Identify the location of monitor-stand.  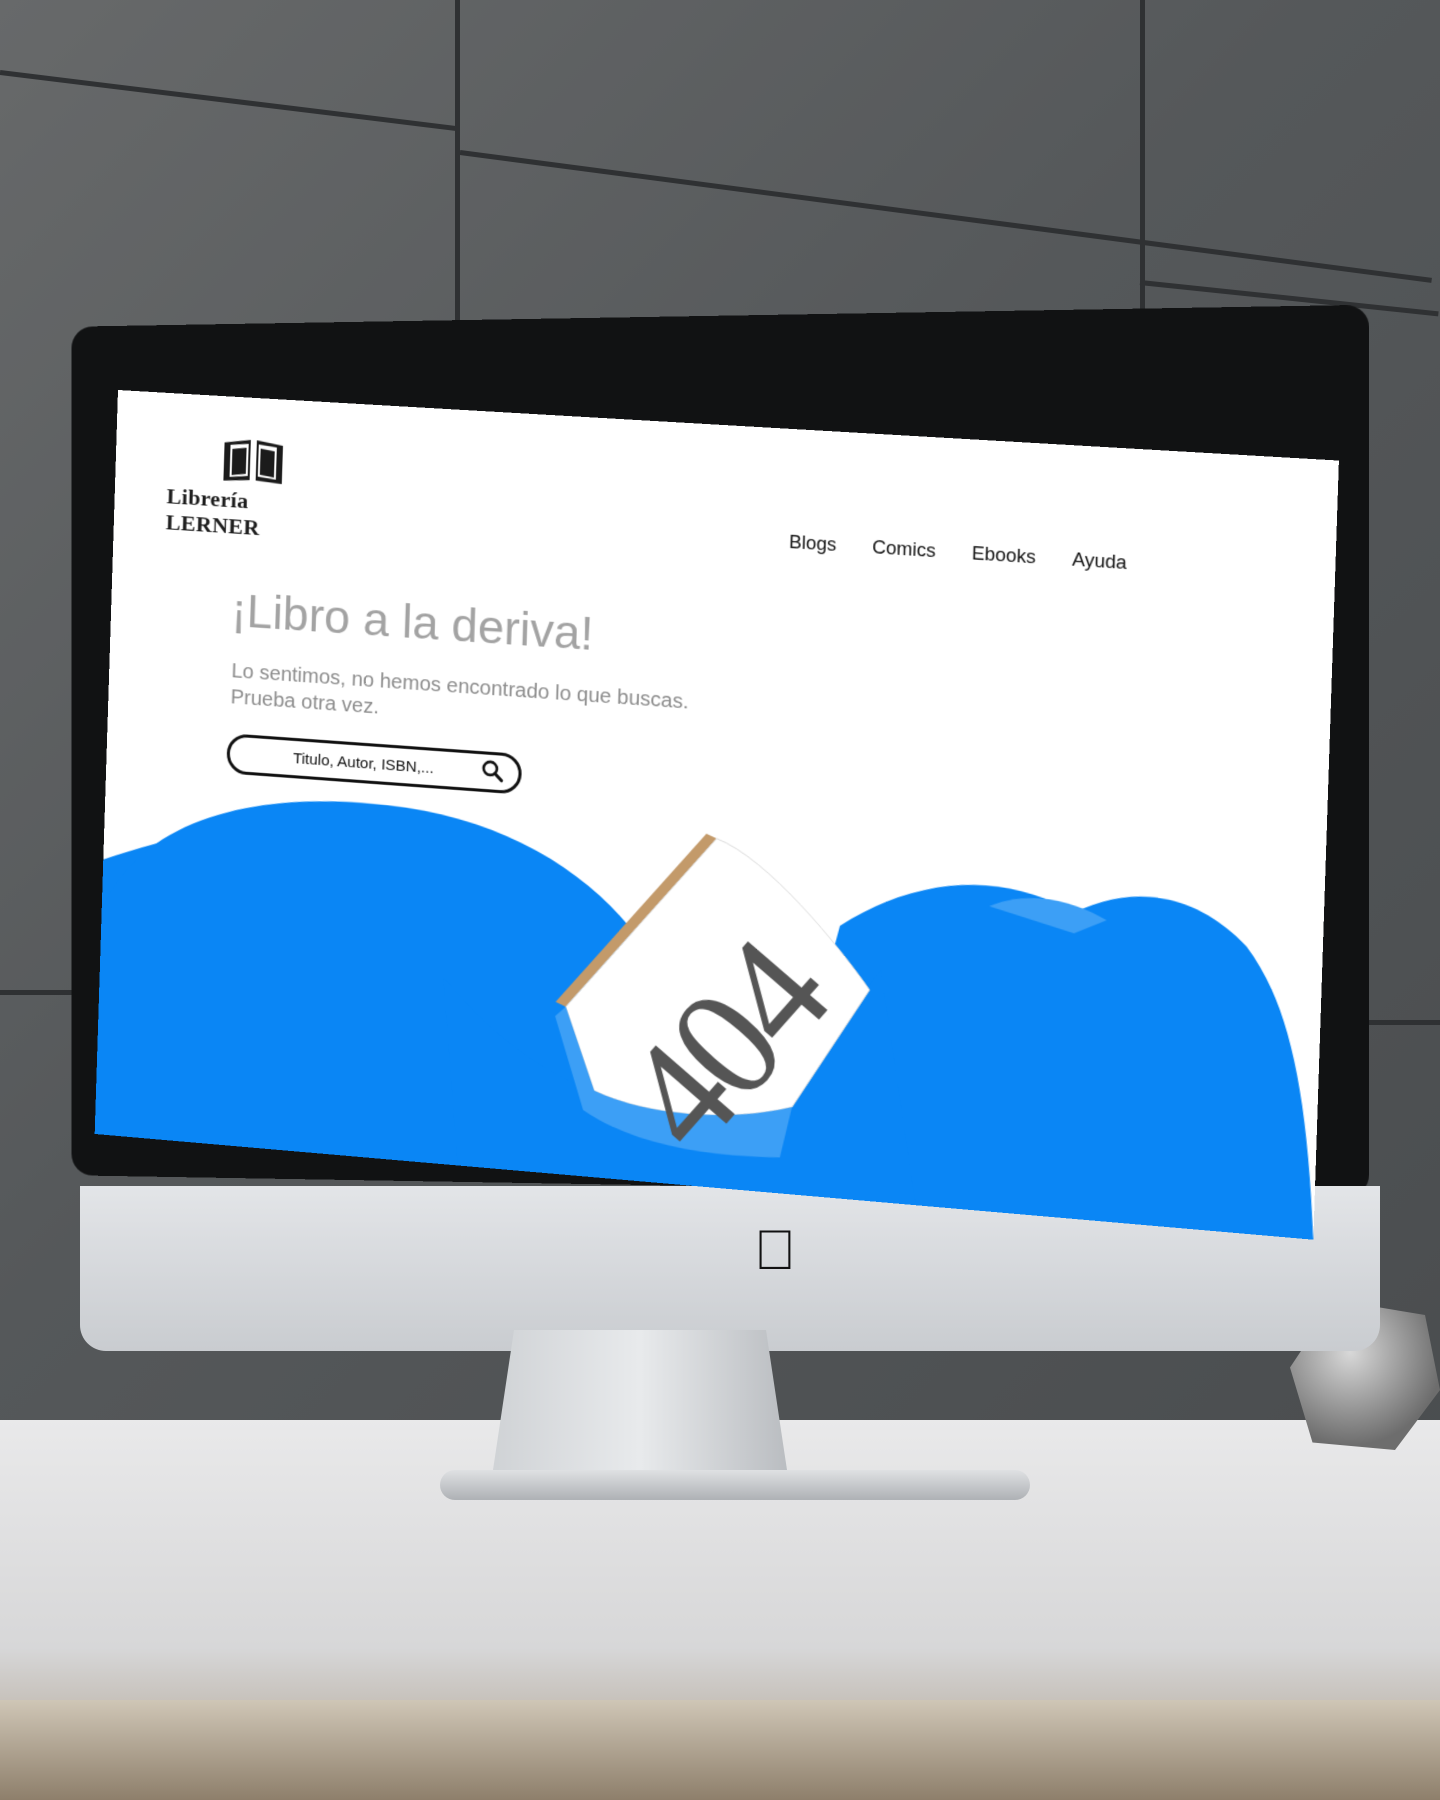
(640, 1410).